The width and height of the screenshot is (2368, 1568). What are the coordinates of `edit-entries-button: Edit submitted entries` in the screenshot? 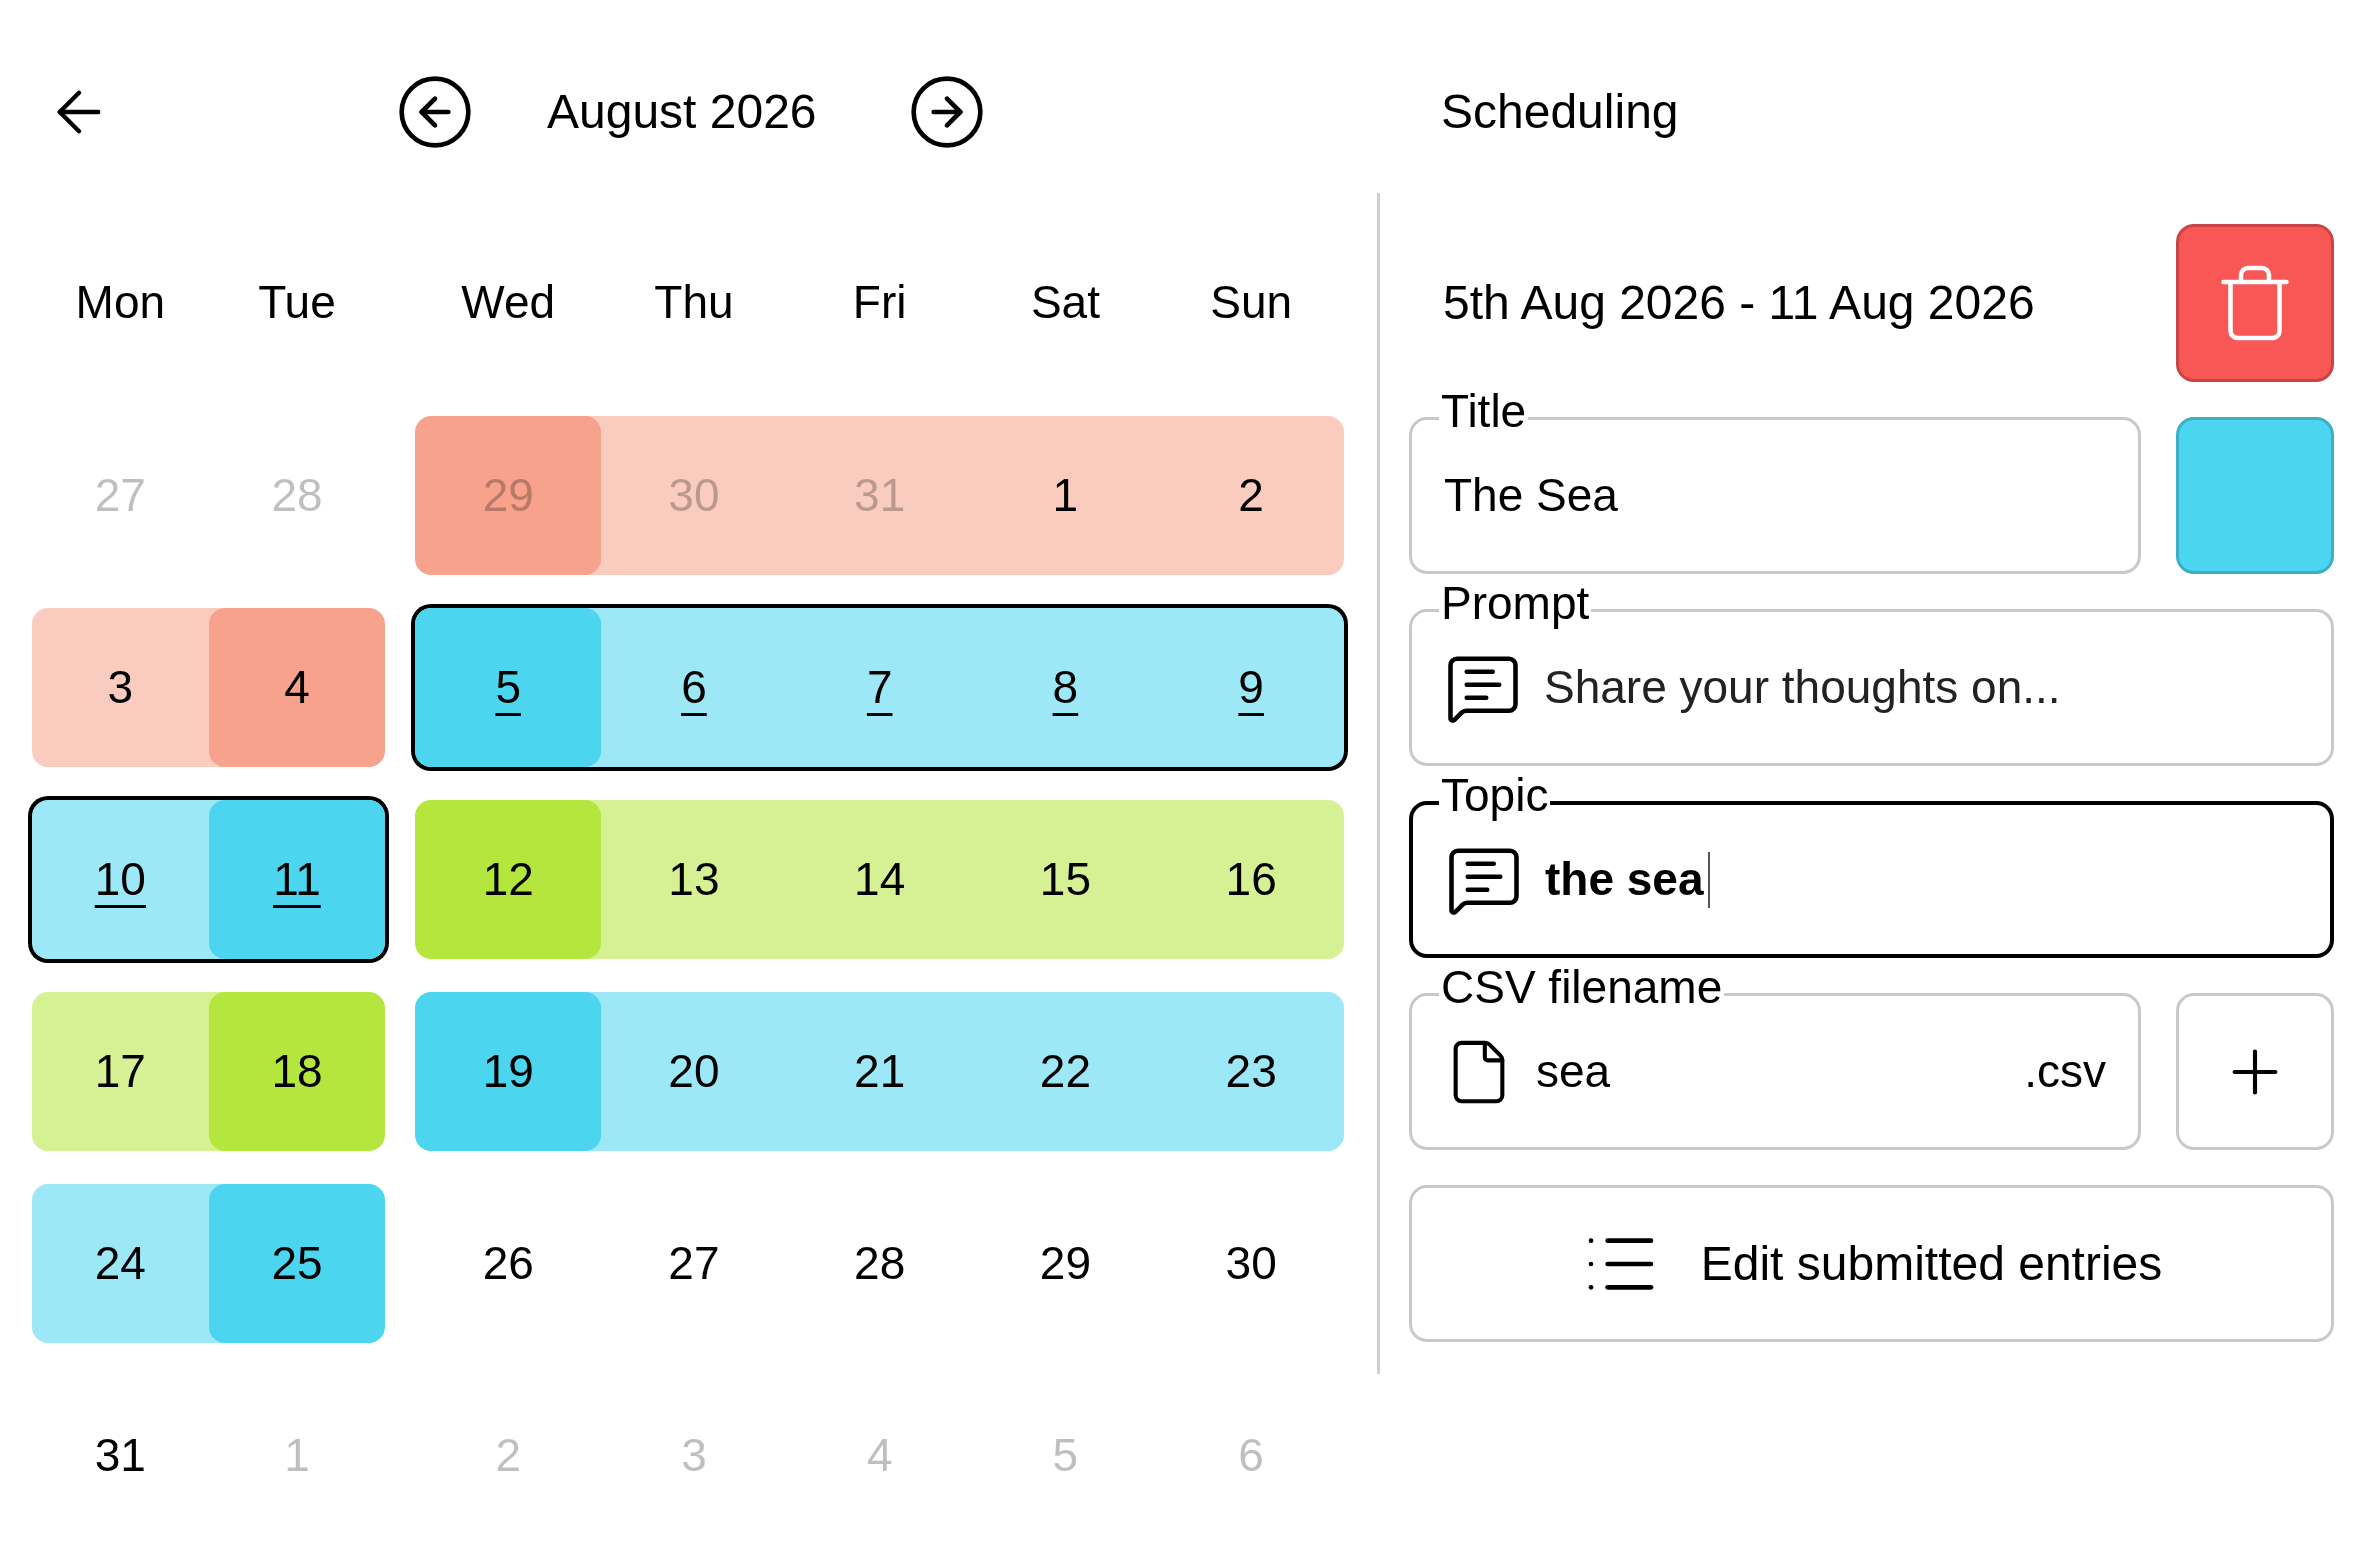 It's located at (1871, 1263).